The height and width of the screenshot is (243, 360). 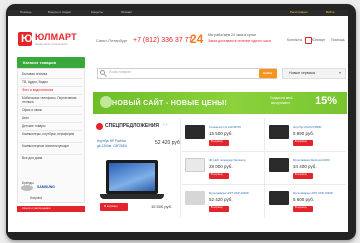 What do you see at coordinates (56, 37) in the screenshot?
I see `logo-text: ЮЛМАРТ` at bounding box center [56, 37].